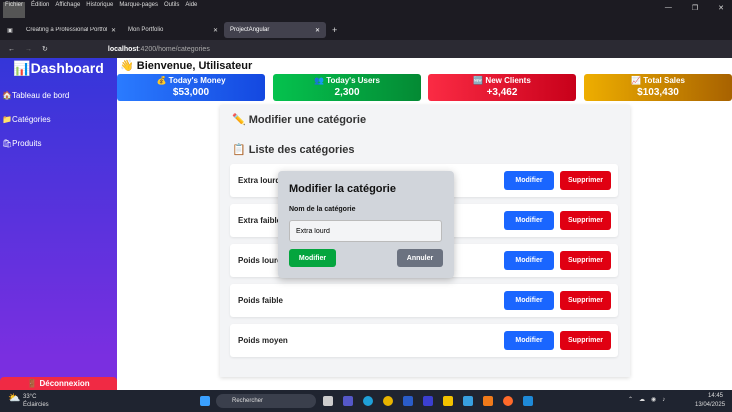 Image resolution: width=732 pixels, height=412 pixels. Describe the element at coordinates (649, 399) in the screenshot. I see `tray-icons: ⌃☁︎◉♪` at that location.